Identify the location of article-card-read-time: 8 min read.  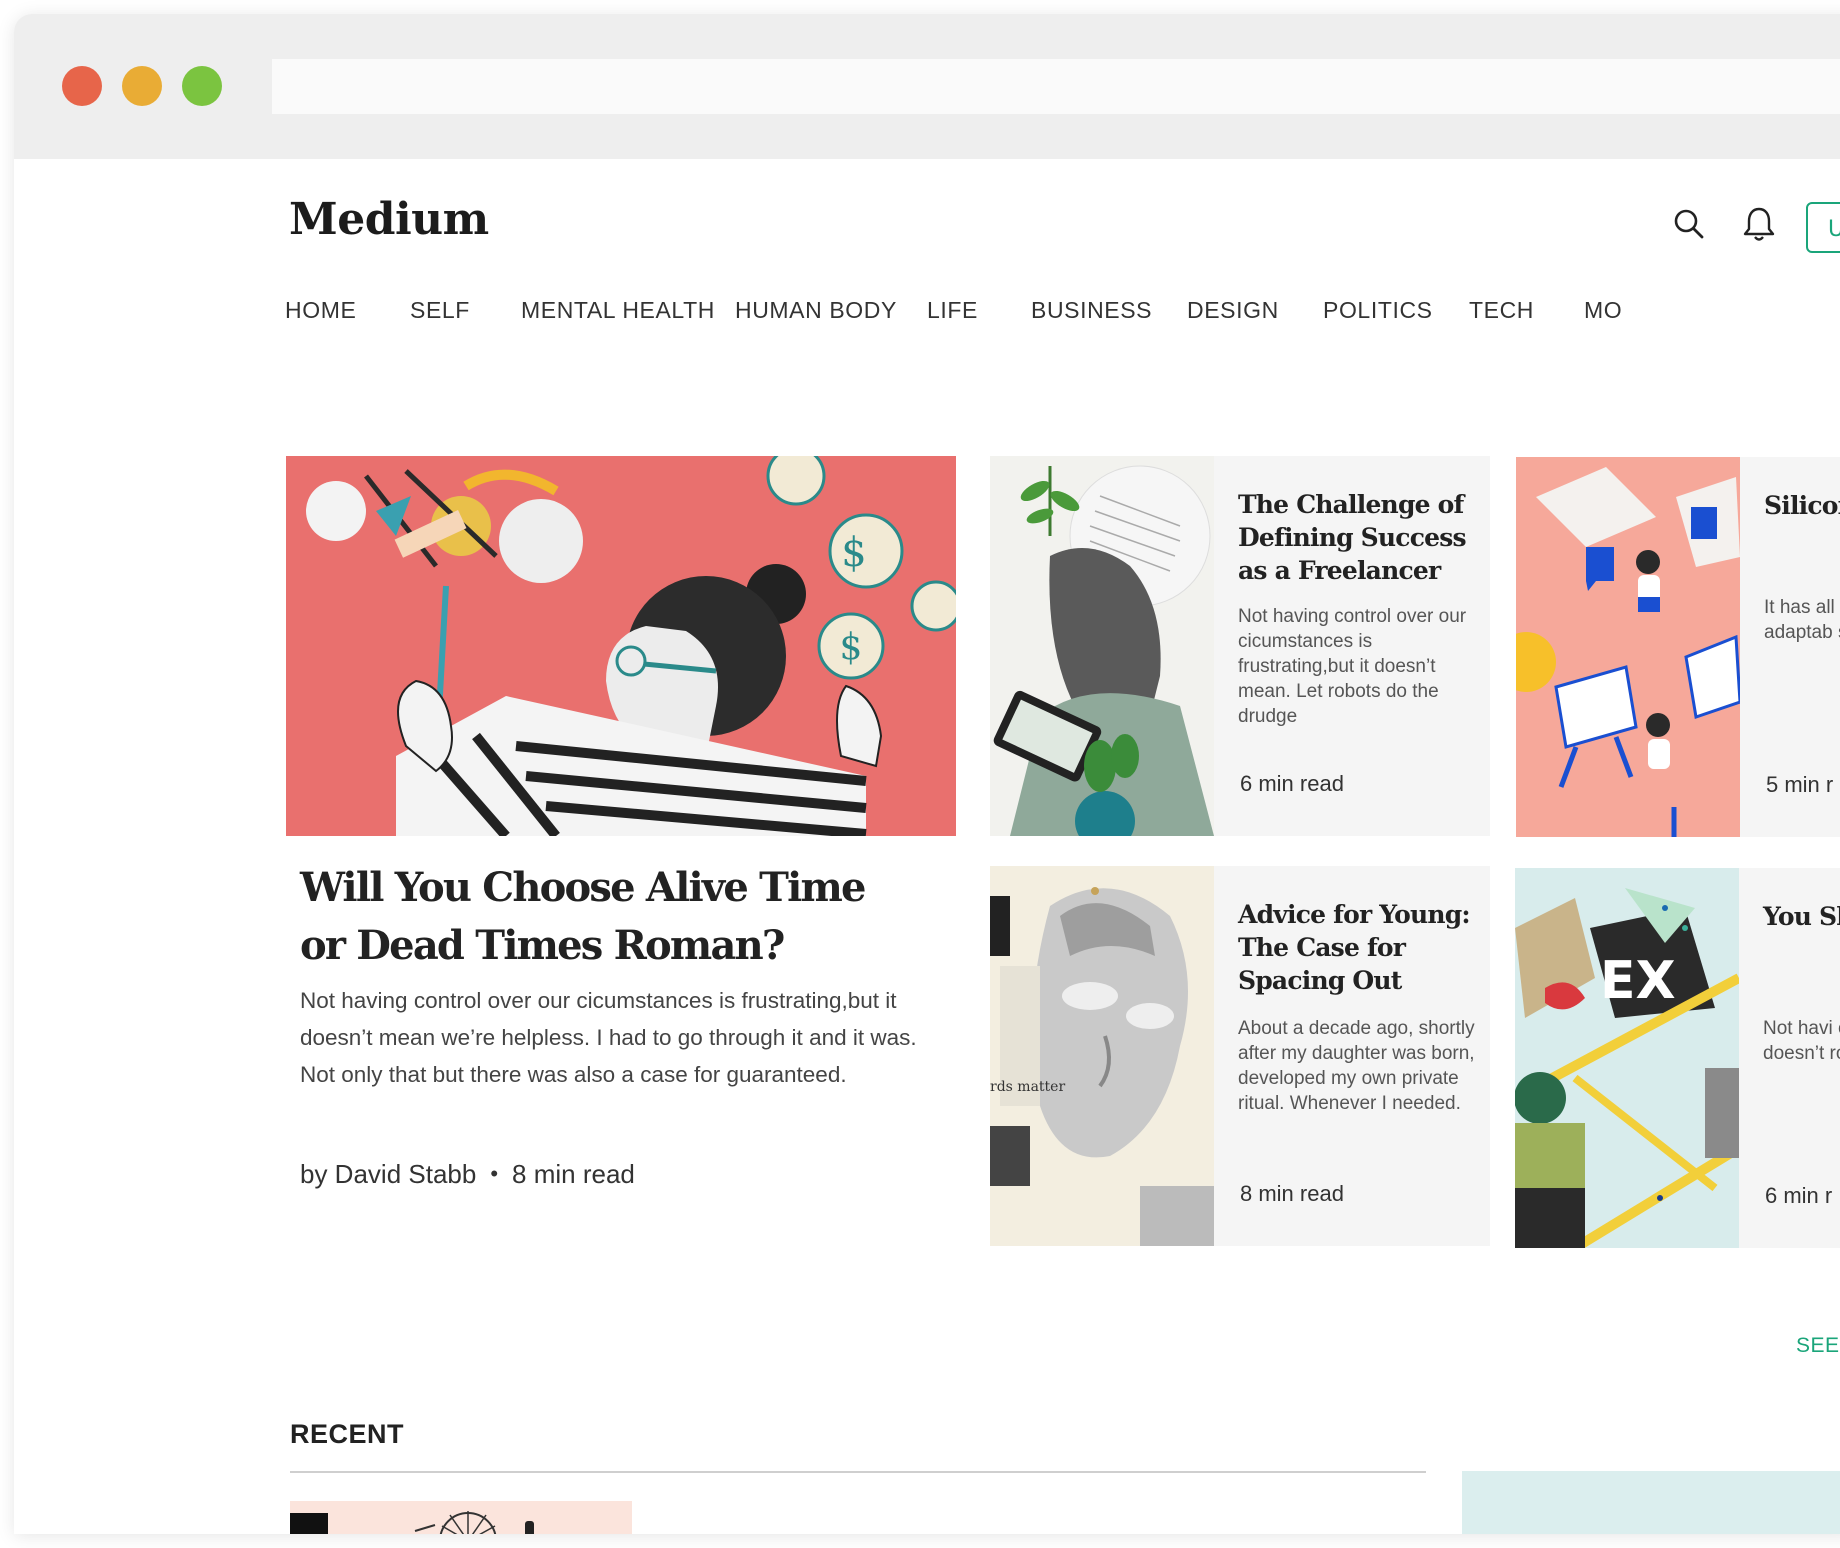
(1292, 1193).